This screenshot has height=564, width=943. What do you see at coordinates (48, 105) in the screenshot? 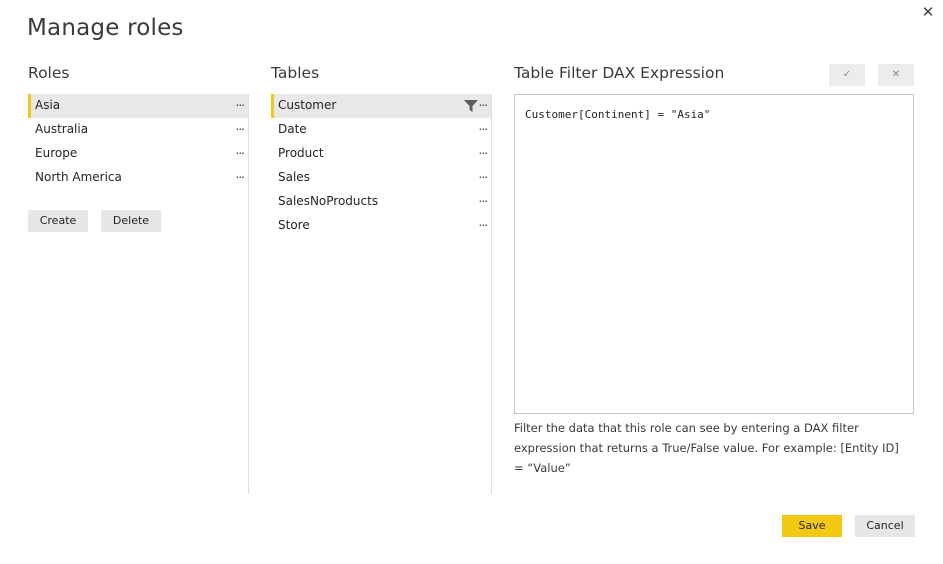
I see `role-label: Asia` at bounding box center [48, 105].